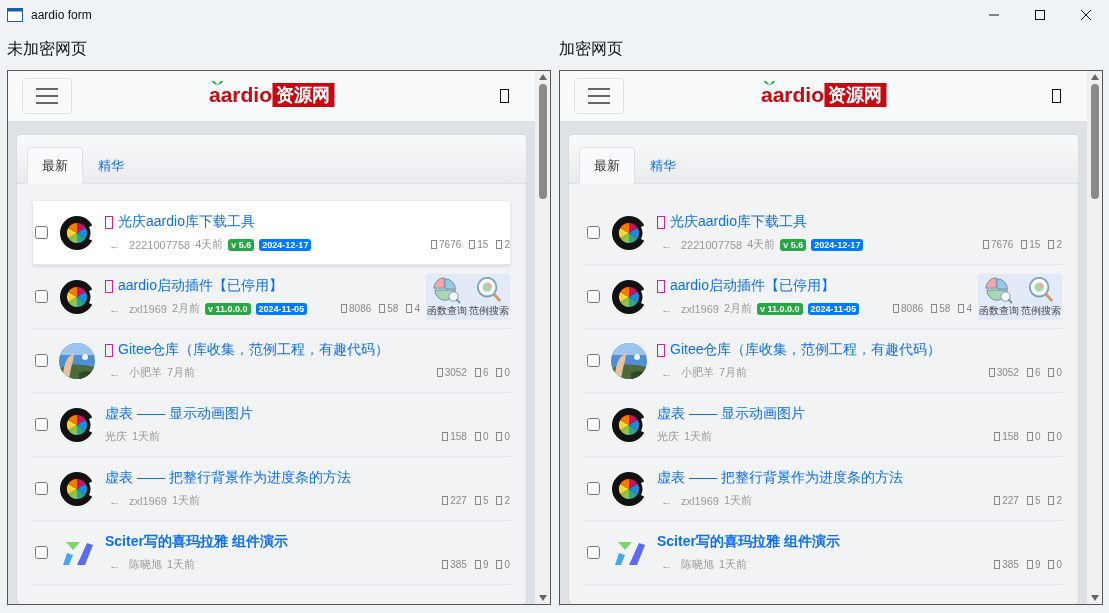 This screenshot has height=613, width=1109. I want to click on stat-count: 58, so click(393, 308).